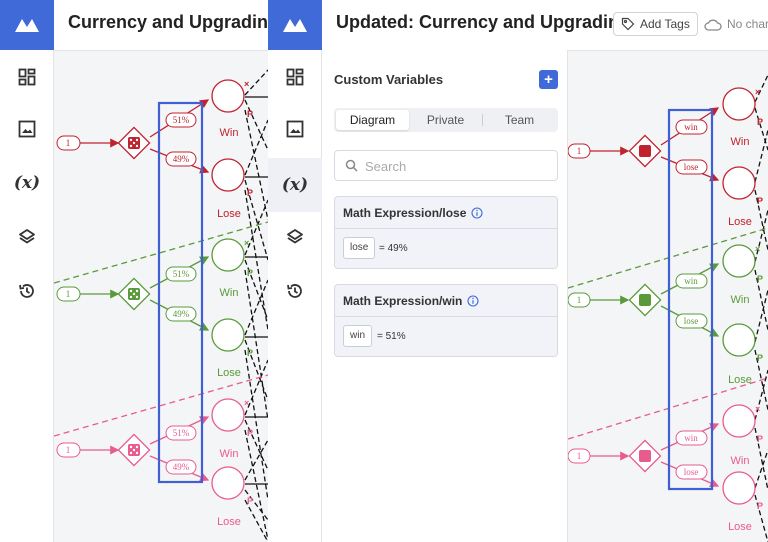 Image resolution: width=768 pixels, height=542 pixels. I want to click on tab-team: Team, so click(519, 120).